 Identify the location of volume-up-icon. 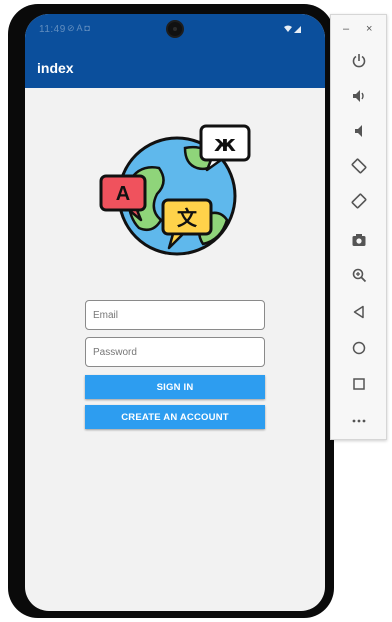
(359, 96).